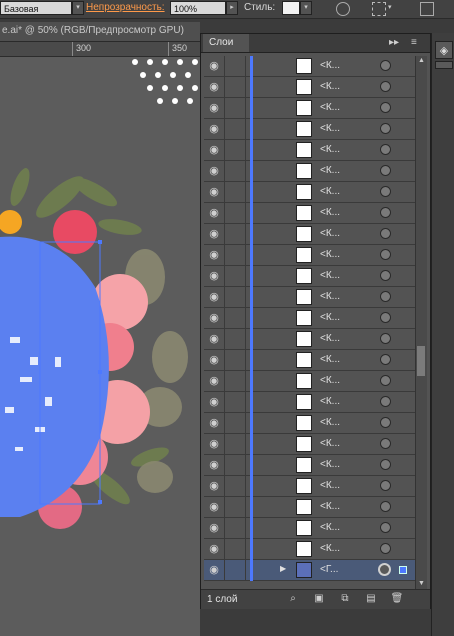  Describe the element at coordinates (232, 8) in the screenshot. I see `opacity-arrow-icon: ▸` at that location.